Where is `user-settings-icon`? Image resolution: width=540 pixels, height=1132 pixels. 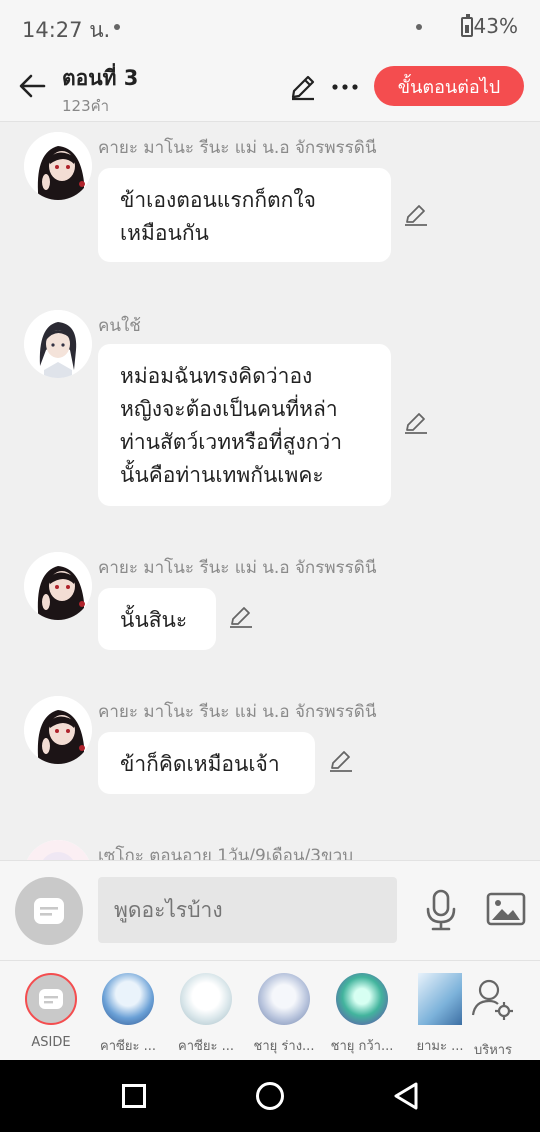
user-settings-icon is located at coordinates (492, 999).